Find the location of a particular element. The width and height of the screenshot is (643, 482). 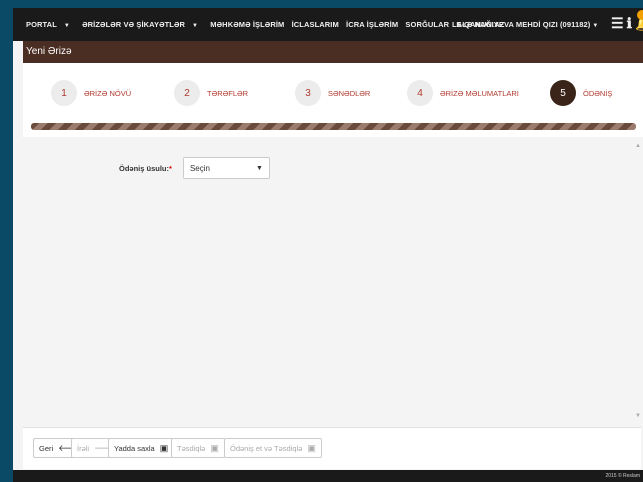

step-application-details: 4 ƏRİZƏ MƏLUMATLARI is located at coordinates (463, 93).